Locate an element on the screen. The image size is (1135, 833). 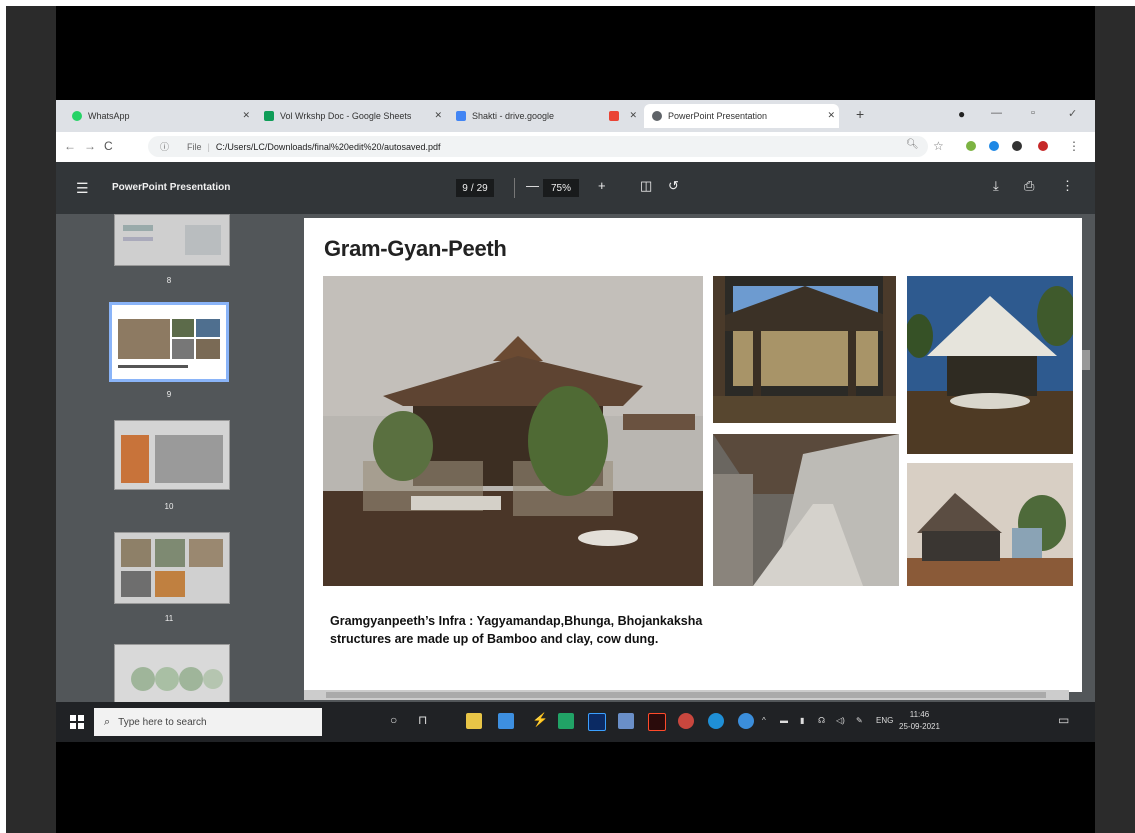
zoom-out-button: — is located at coordinates (532, 185).